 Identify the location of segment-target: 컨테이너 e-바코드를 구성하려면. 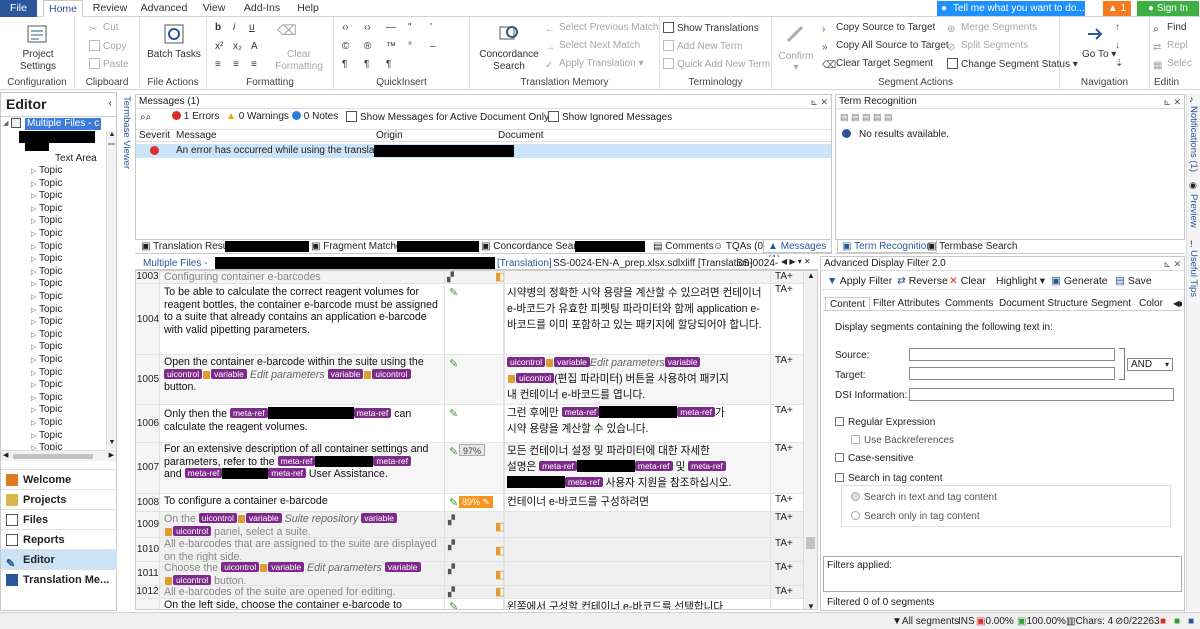
(636, 502).